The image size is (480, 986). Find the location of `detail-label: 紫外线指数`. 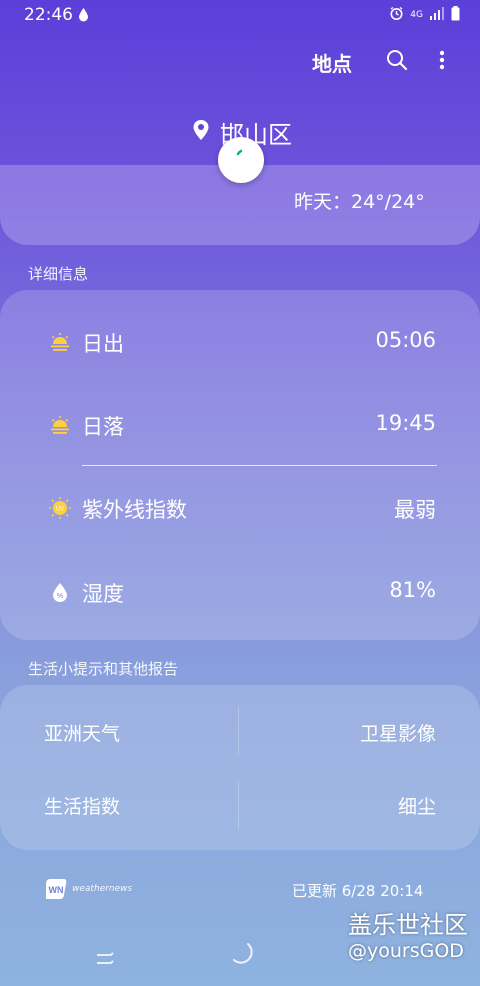

detail-label: 紫外线指数 is located at coordinates (134, 510).